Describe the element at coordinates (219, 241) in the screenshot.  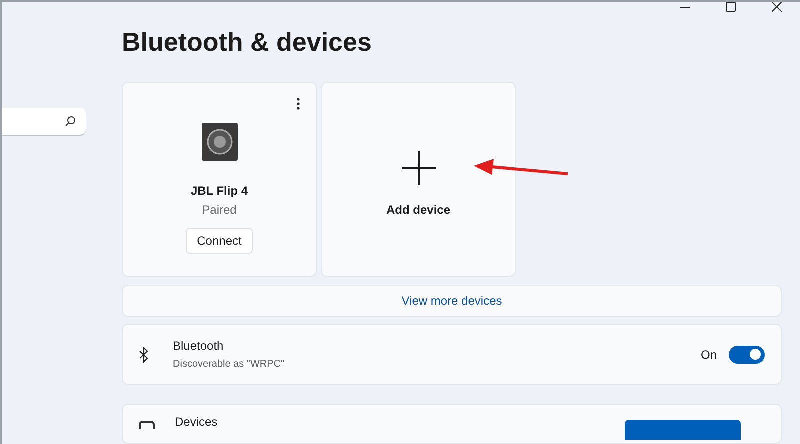
I see `connect-button: Connect` at that location.